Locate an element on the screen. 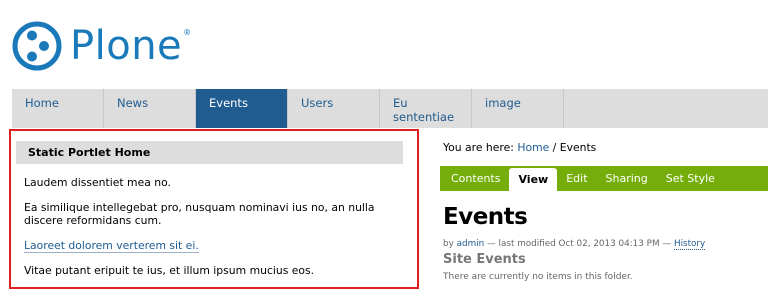  author-link: admin is located at coordinates (471, 244).